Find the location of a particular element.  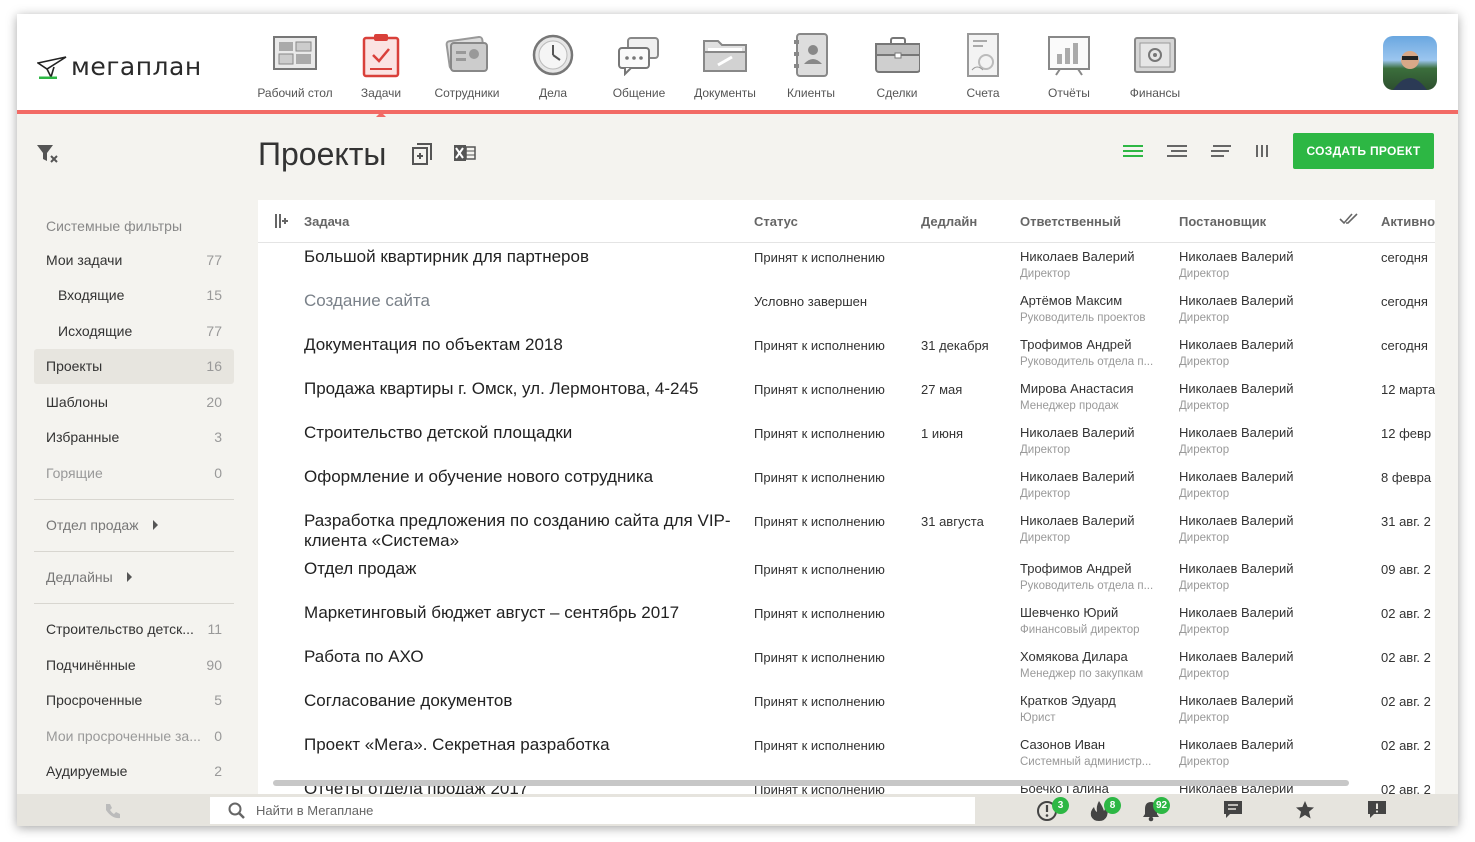

nav-invoices: Счета is located at coordinates (983, 67).